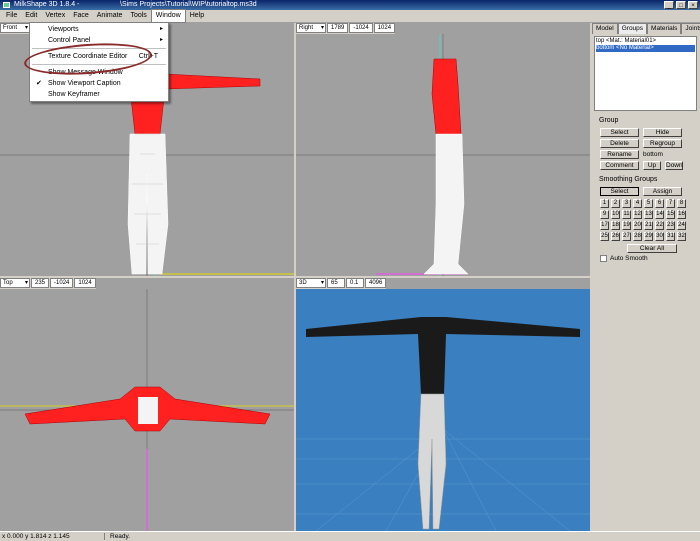 The height and width of the screenshot is (541, 700). I want to click on menu-tools: Tools, so click(138, 16).